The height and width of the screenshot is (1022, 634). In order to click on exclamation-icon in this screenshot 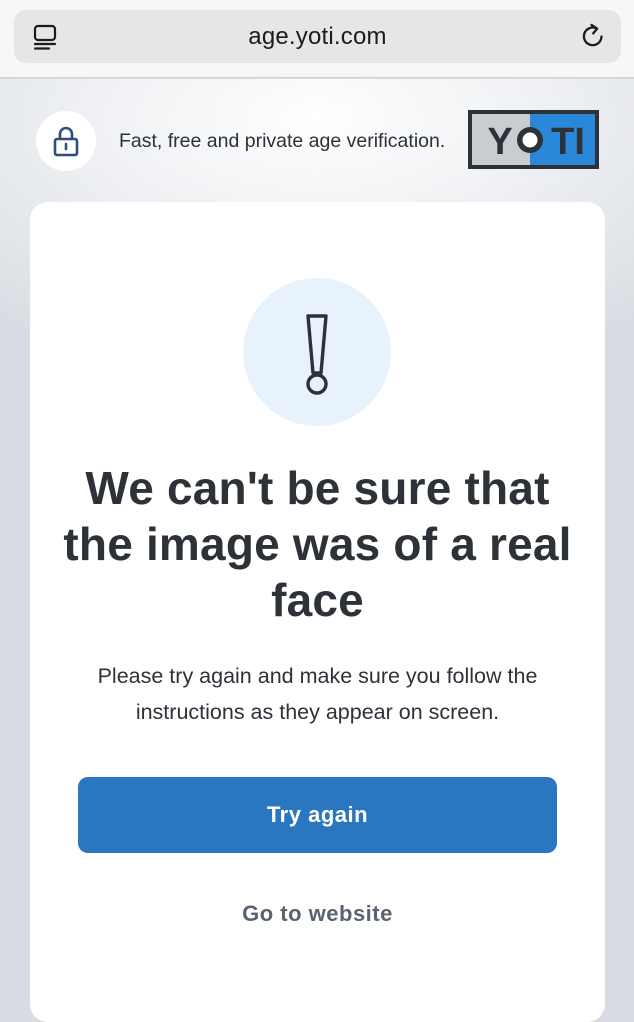, I will do `click(317, 354)`.